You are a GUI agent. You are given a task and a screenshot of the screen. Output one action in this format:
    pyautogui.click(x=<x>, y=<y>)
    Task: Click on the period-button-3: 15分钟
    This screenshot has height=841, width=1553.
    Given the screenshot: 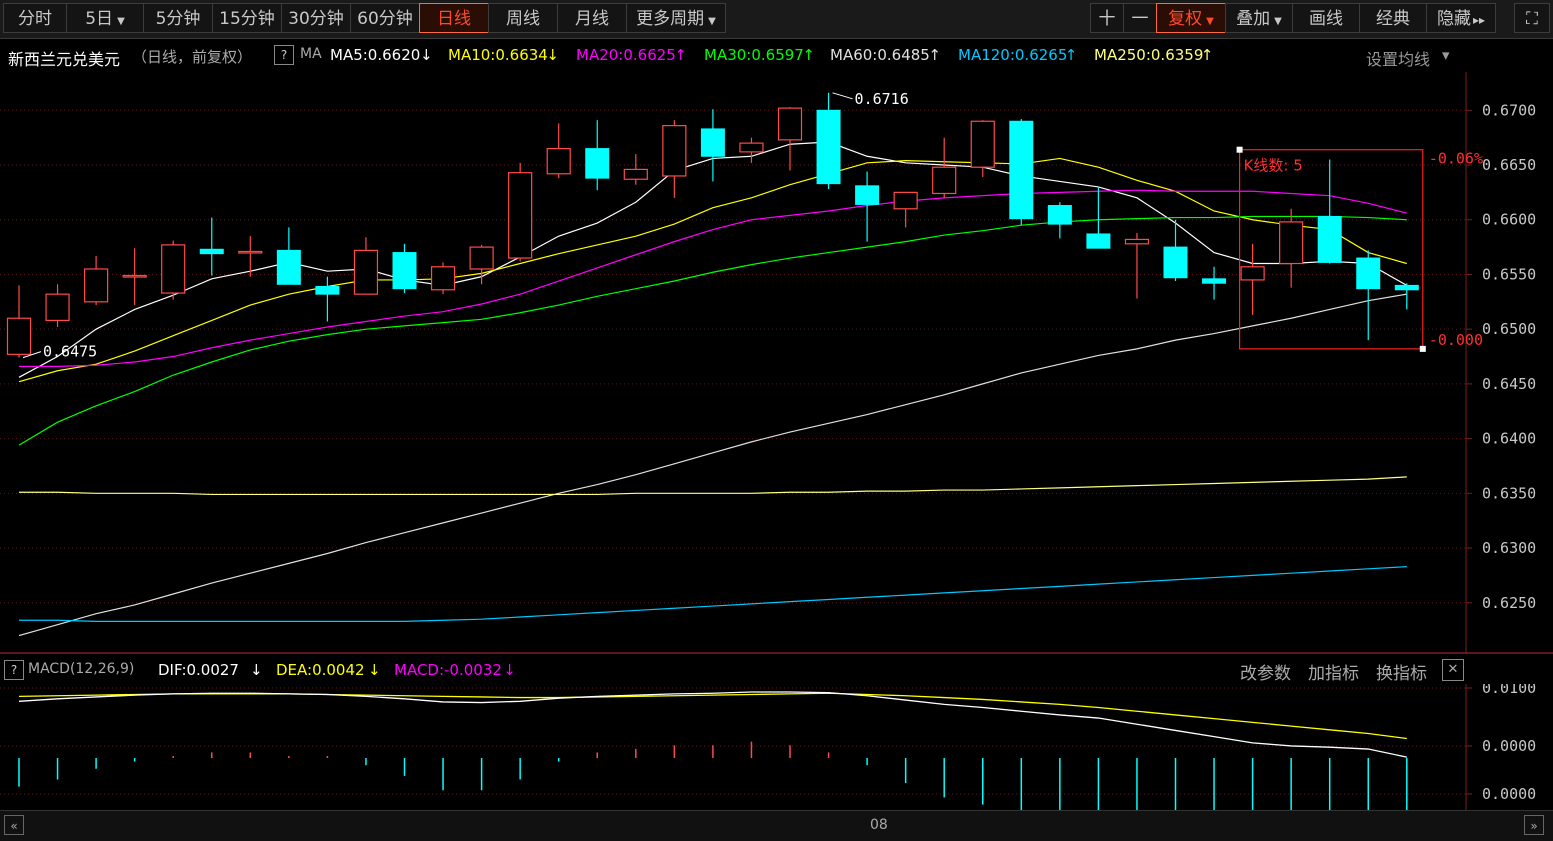 What is the action you would take?
    pyautogui.click(x=247, y=18)
    